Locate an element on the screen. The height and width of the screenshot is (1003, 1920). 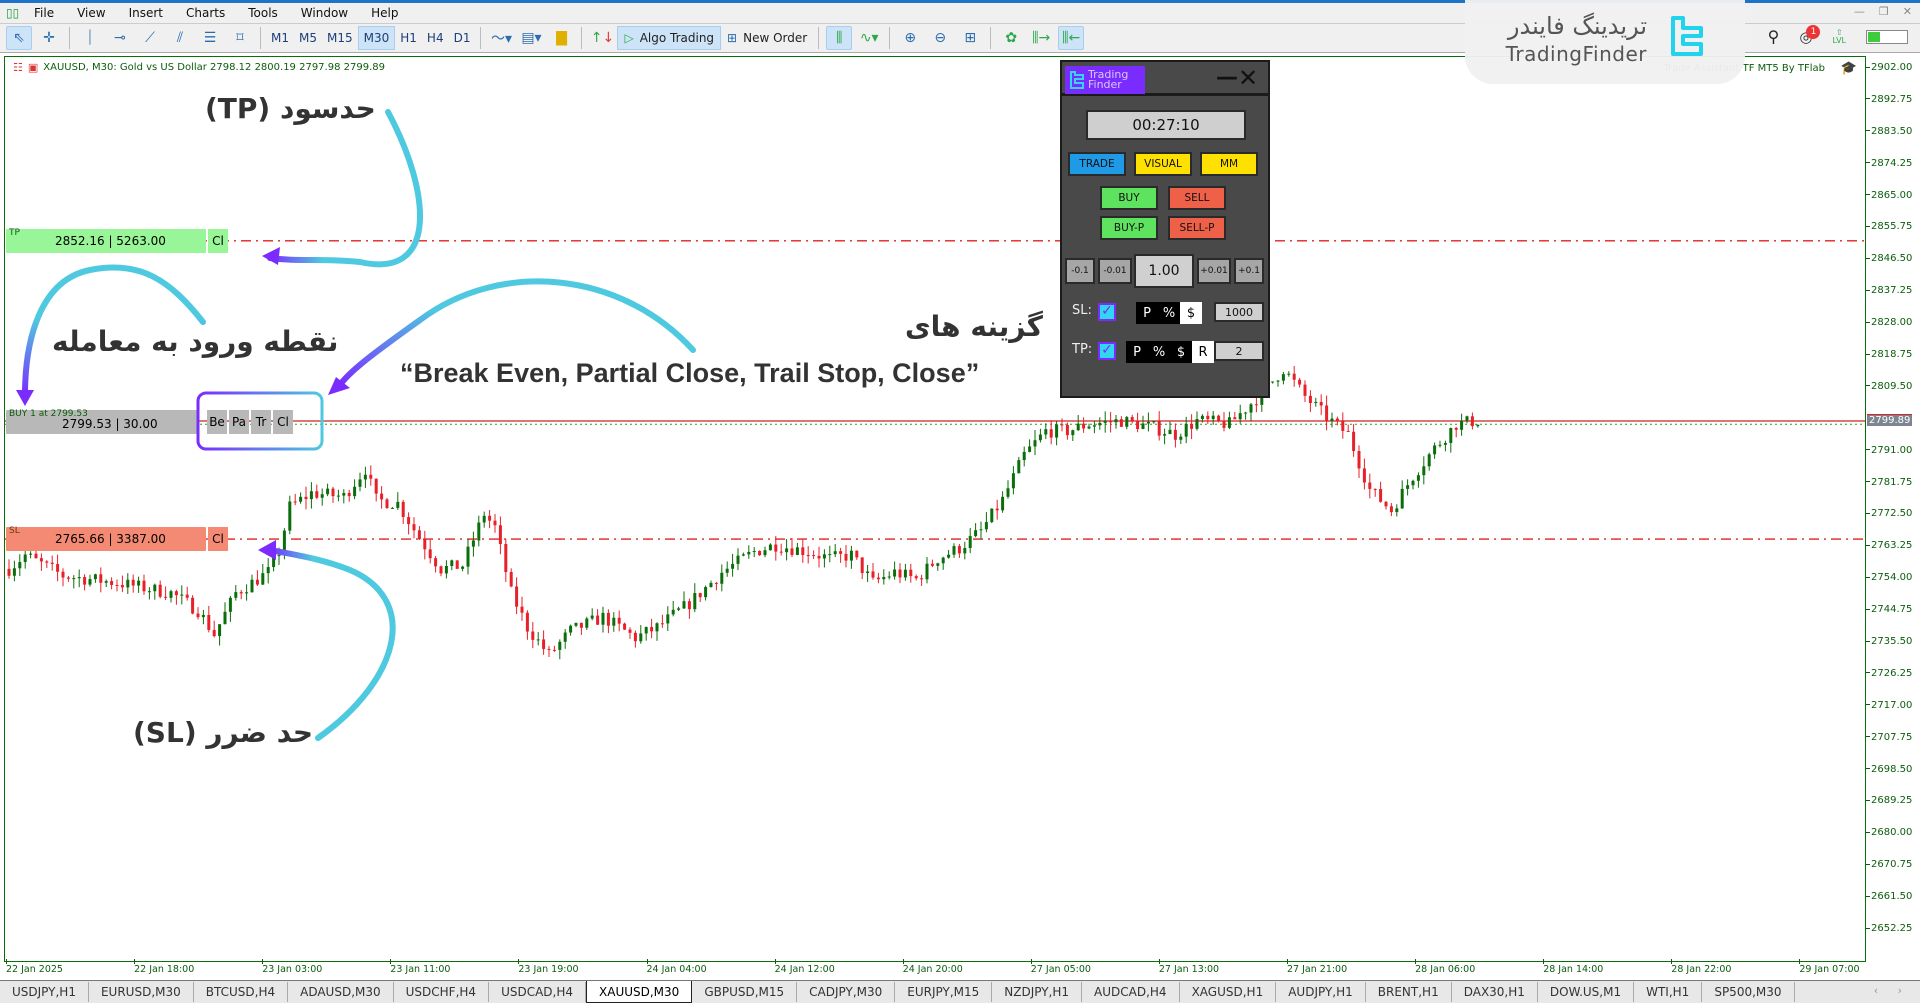
templates-icon: ▇ is located at coordinates (561, 38).